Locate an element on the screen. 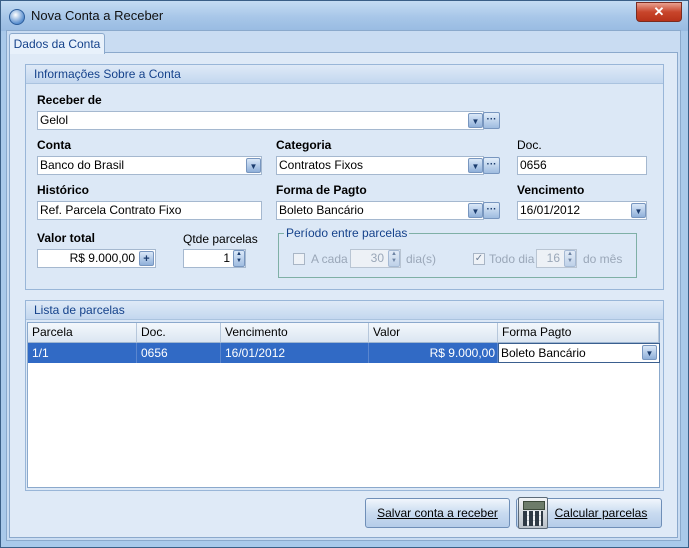 The image size is (689, 548). conta-dropdown-icon: ▼ is located at coordinates (253, 165).